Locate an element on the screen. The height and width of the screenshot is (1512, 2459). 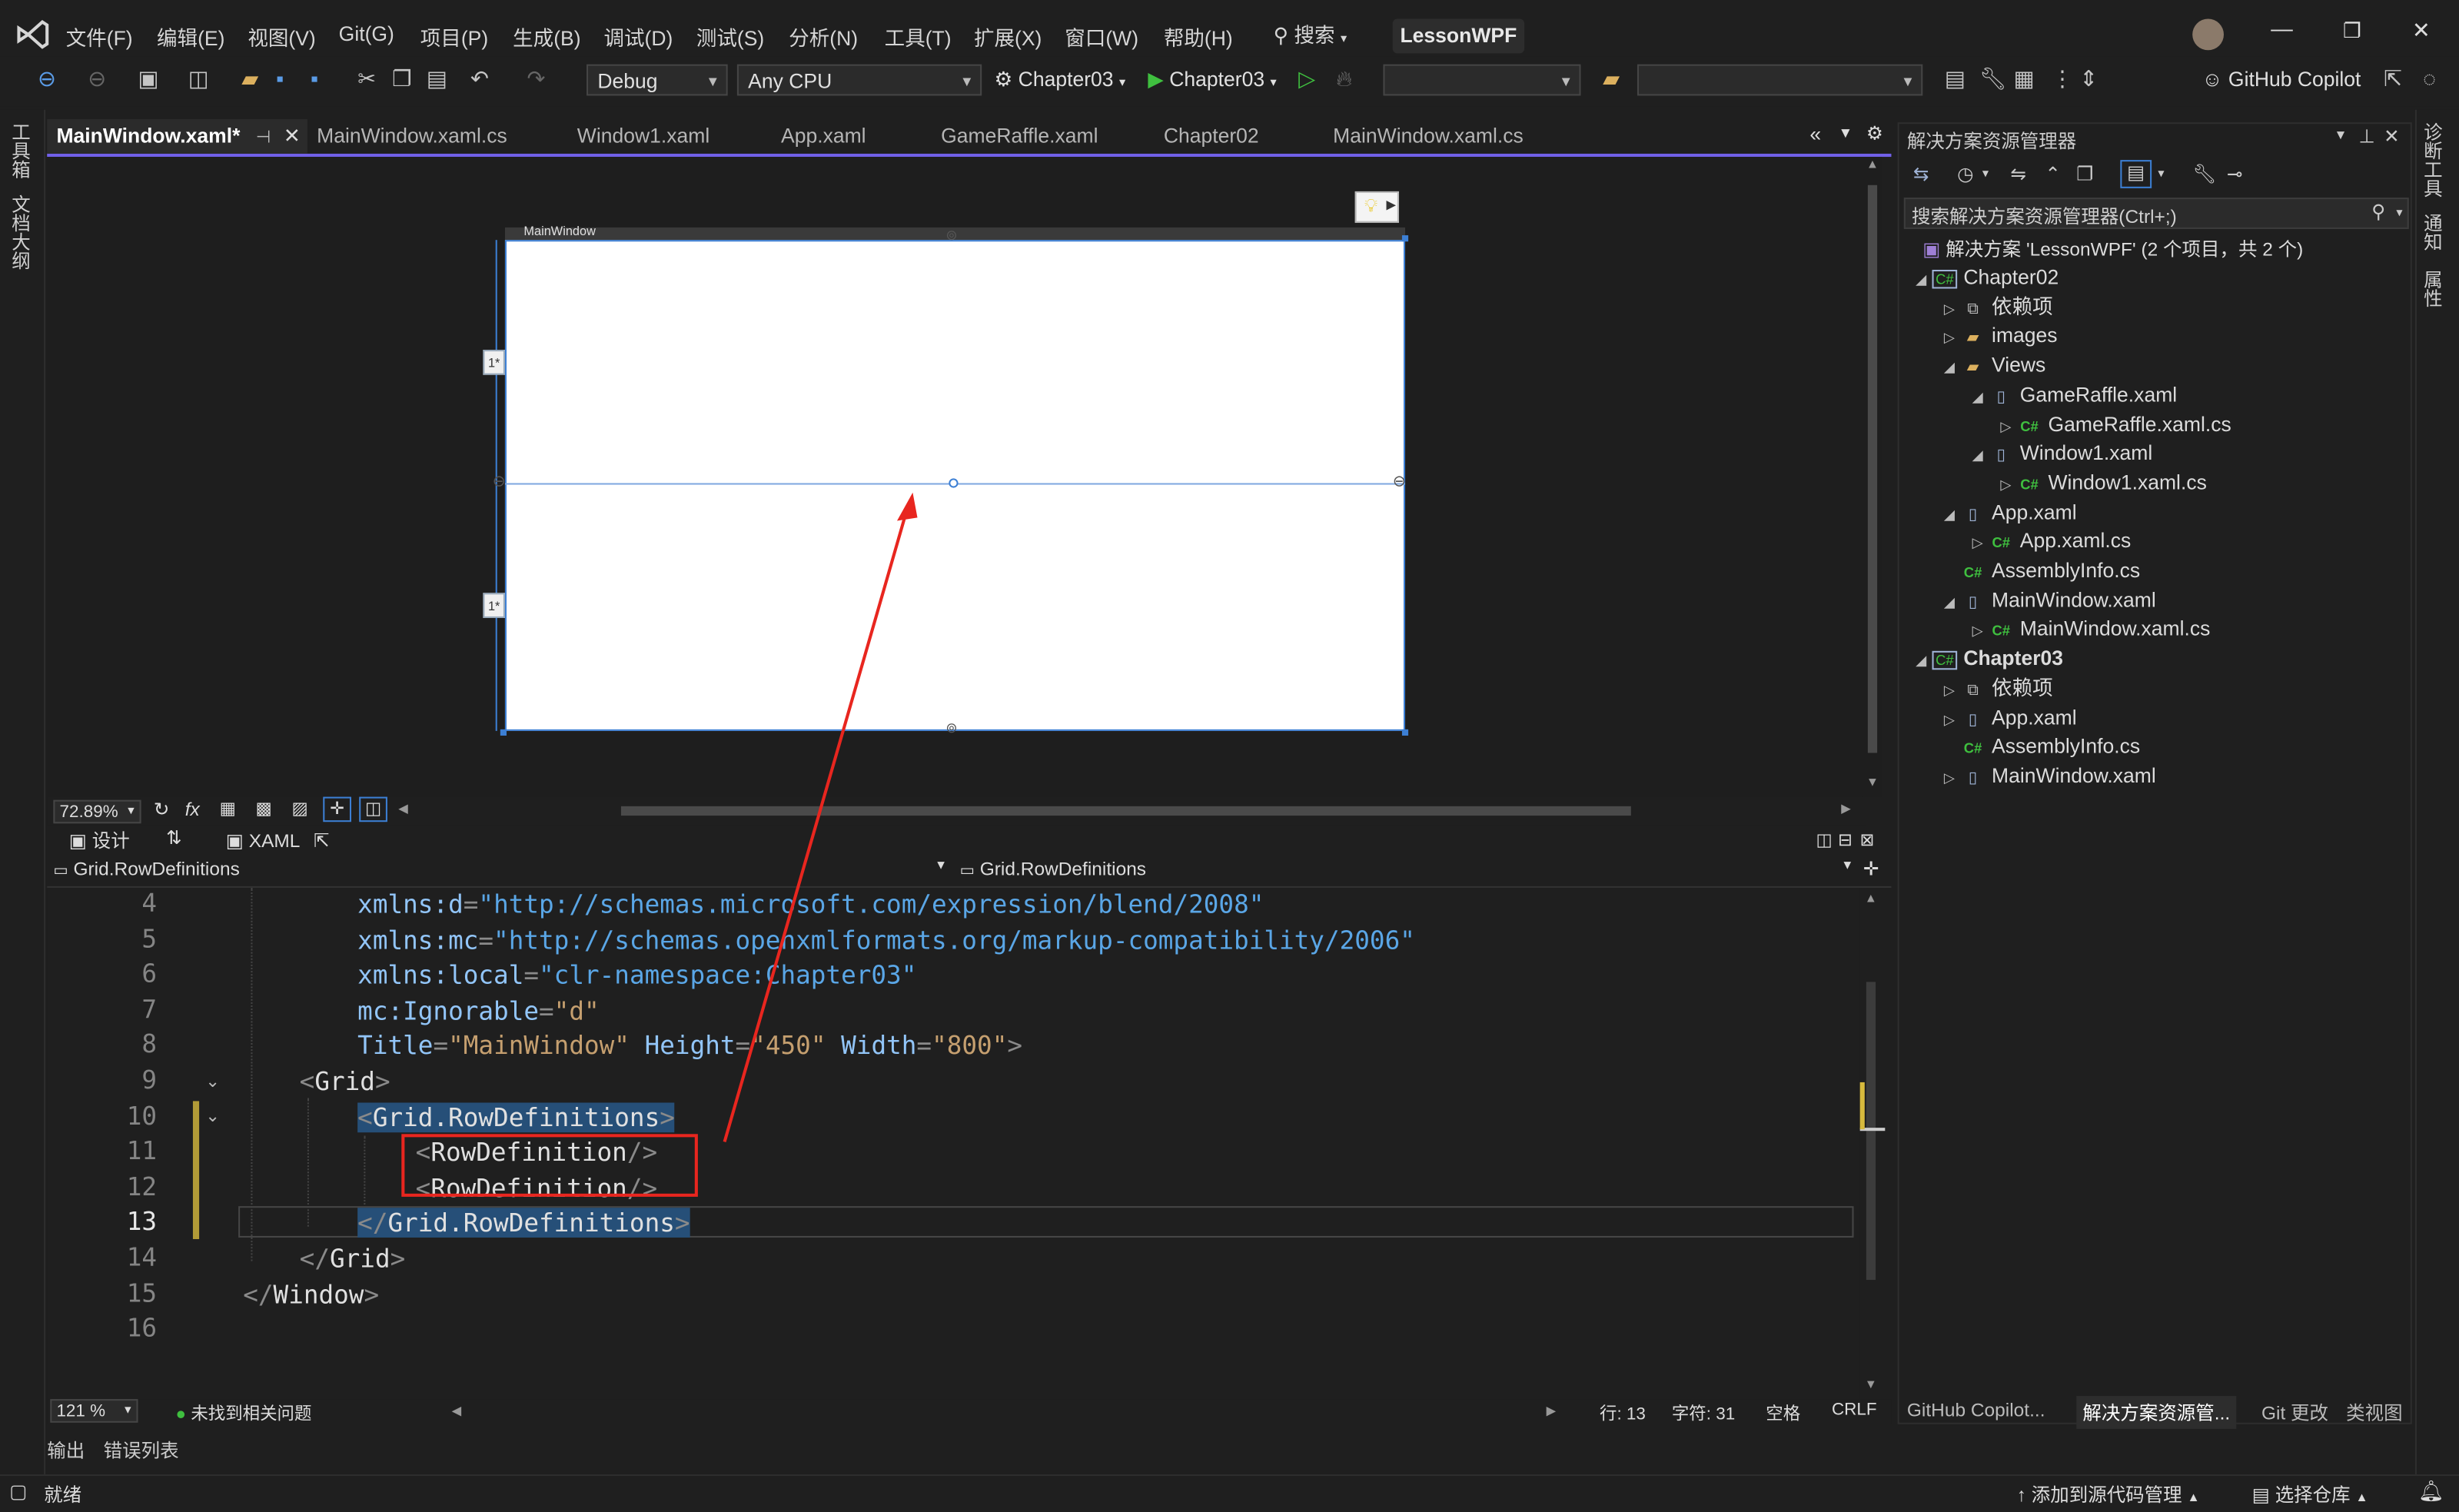
tab-error-list: 错误列表 is located at coordinates (141, 1450).